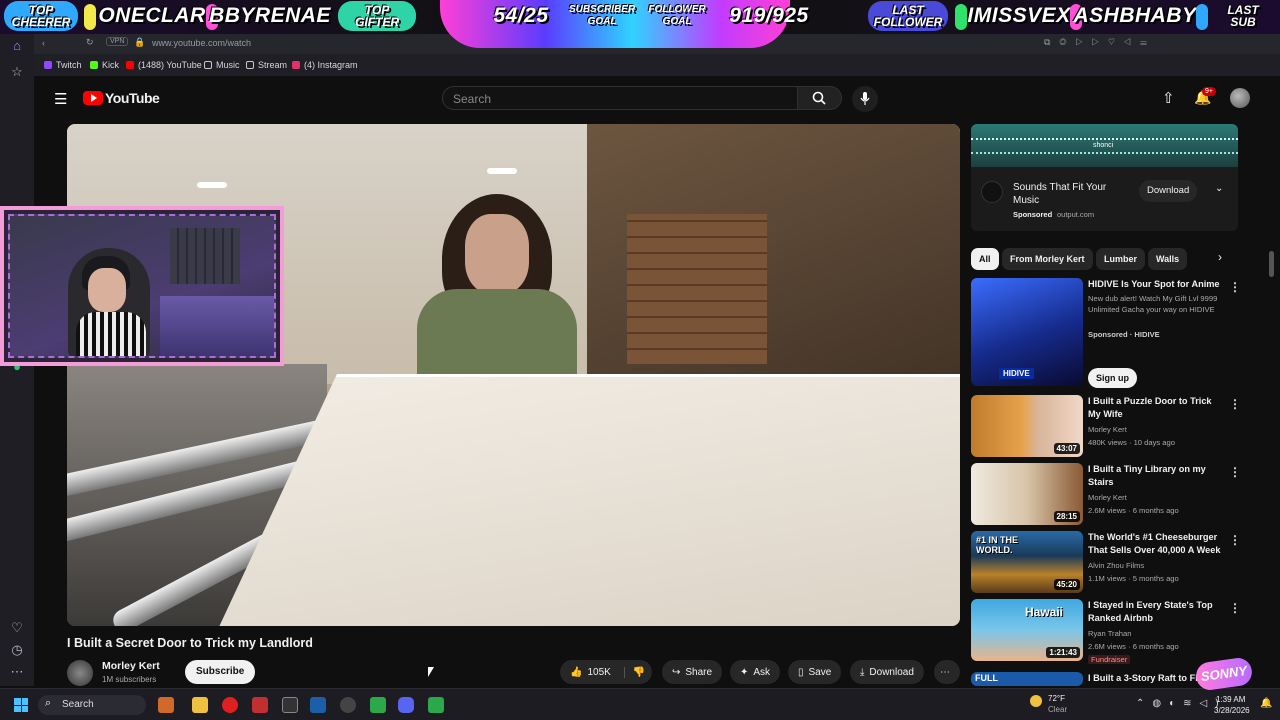 This screenshot has width=1280, height=720. What do you see at coordinates (80, 673) in the screenshot?
I see `channel-avatar` at bounding box center [80, 673].